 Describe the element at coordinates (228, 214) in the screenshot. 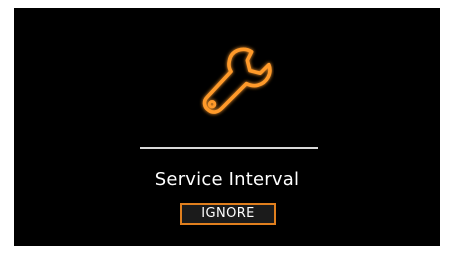

I see `ignore-button: IGNORE` at that location.